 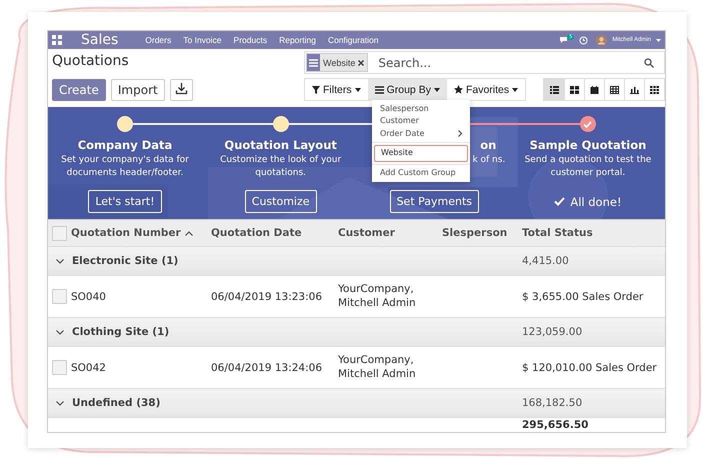 I want to click on search-facet: Website, so click(x=337, y=62).